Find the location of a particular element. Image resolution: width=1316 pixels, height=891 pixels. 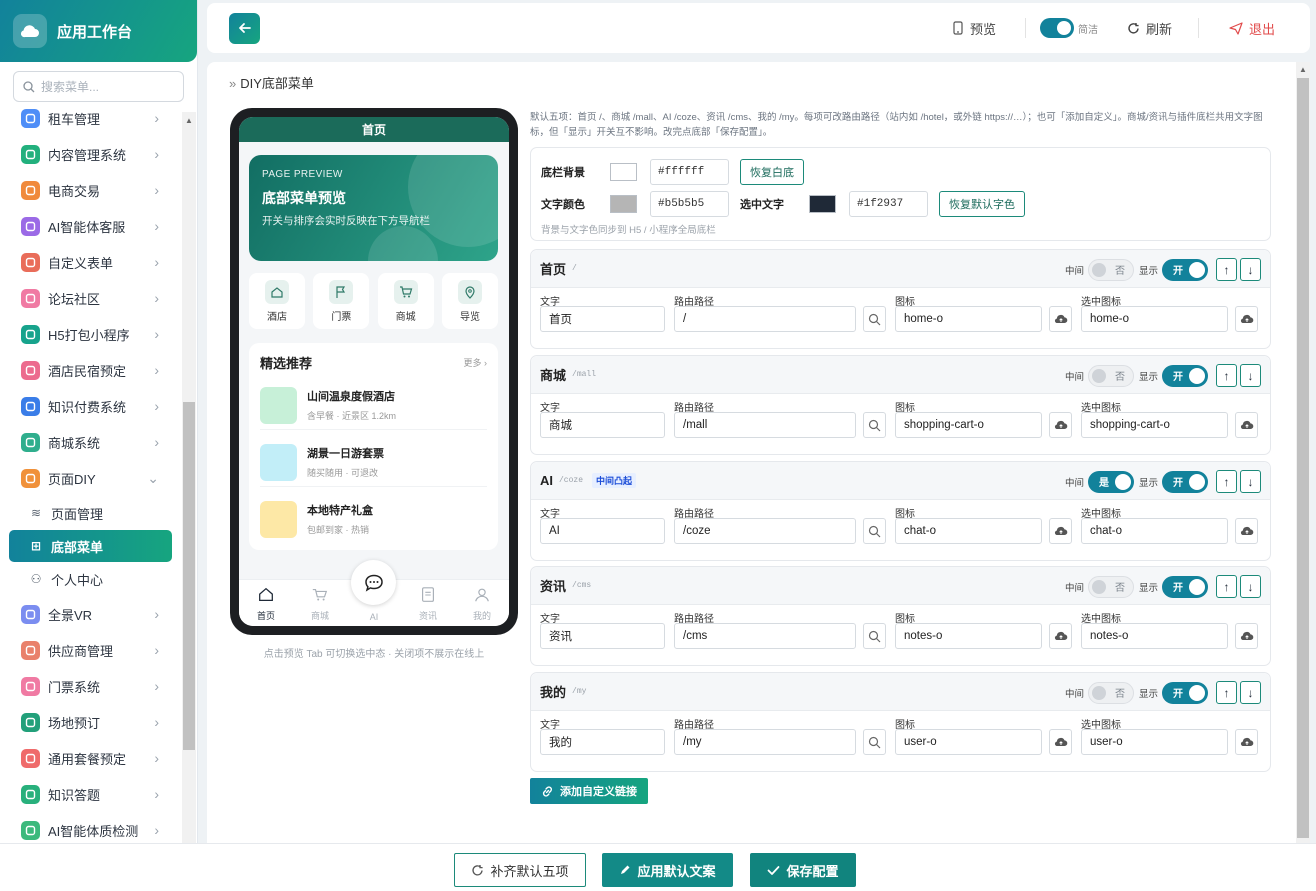

refresh-button: 刷新 is located at coordinates (1149, 28).